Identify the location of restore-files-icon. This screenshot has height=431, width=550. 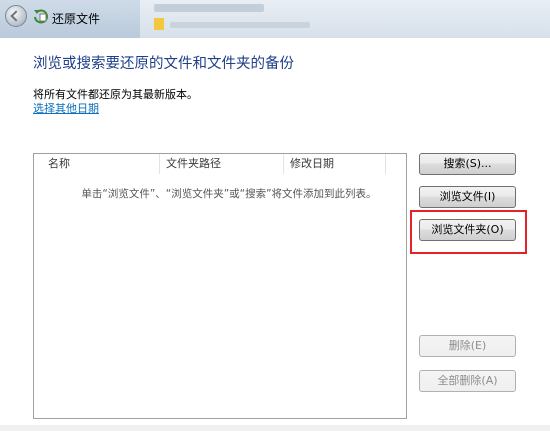
(41, 16).